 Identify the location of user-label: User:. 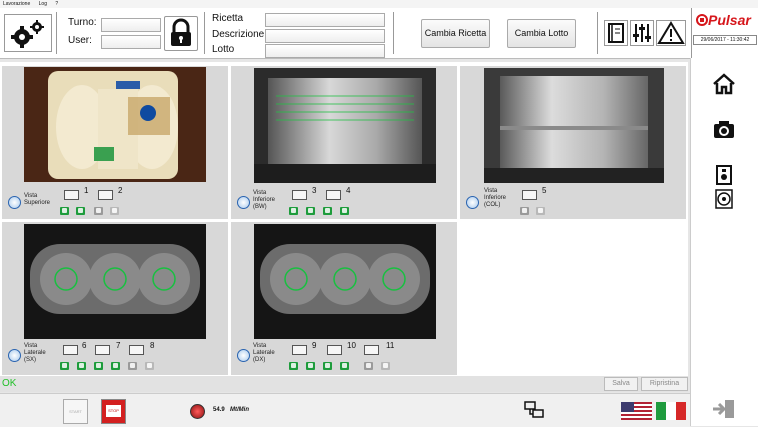
(80, 40).